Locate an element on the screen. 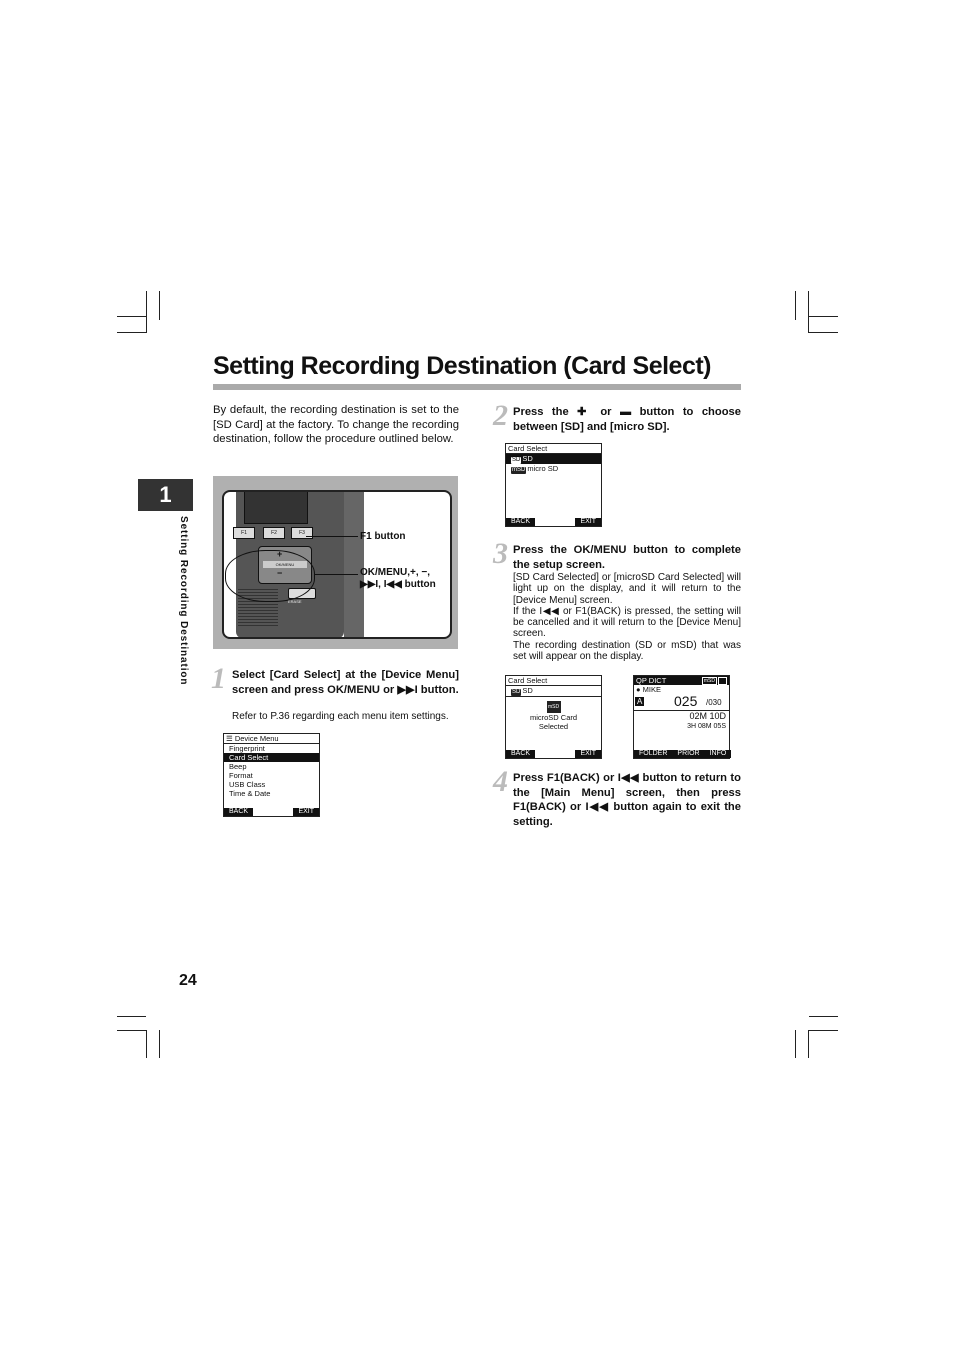 The width and height of the screenshot is (954, 1351). folder-softkey: FOLDER is located at coordinates (653, 754).